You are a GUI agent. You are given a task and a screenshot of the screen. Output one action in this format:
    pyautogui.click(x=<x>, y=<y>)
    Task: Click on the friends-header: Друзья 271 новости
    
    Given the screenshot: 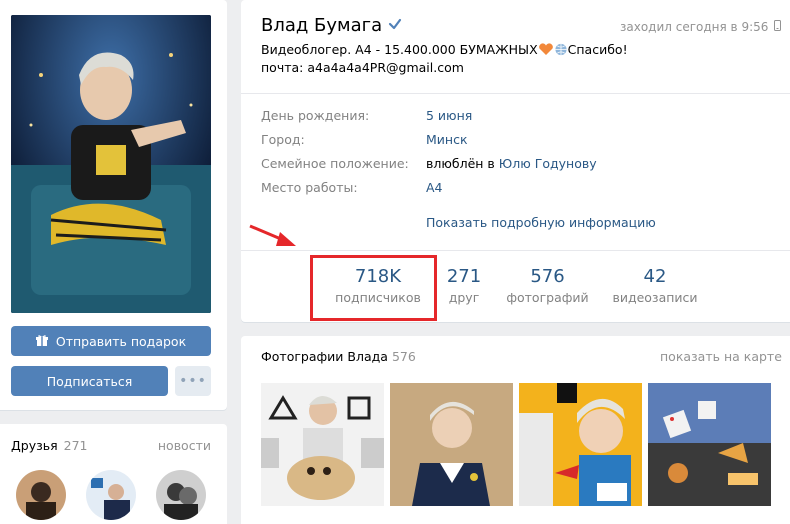 What is the action you would take?
    pyautogui.click(x=111, y=445)
    